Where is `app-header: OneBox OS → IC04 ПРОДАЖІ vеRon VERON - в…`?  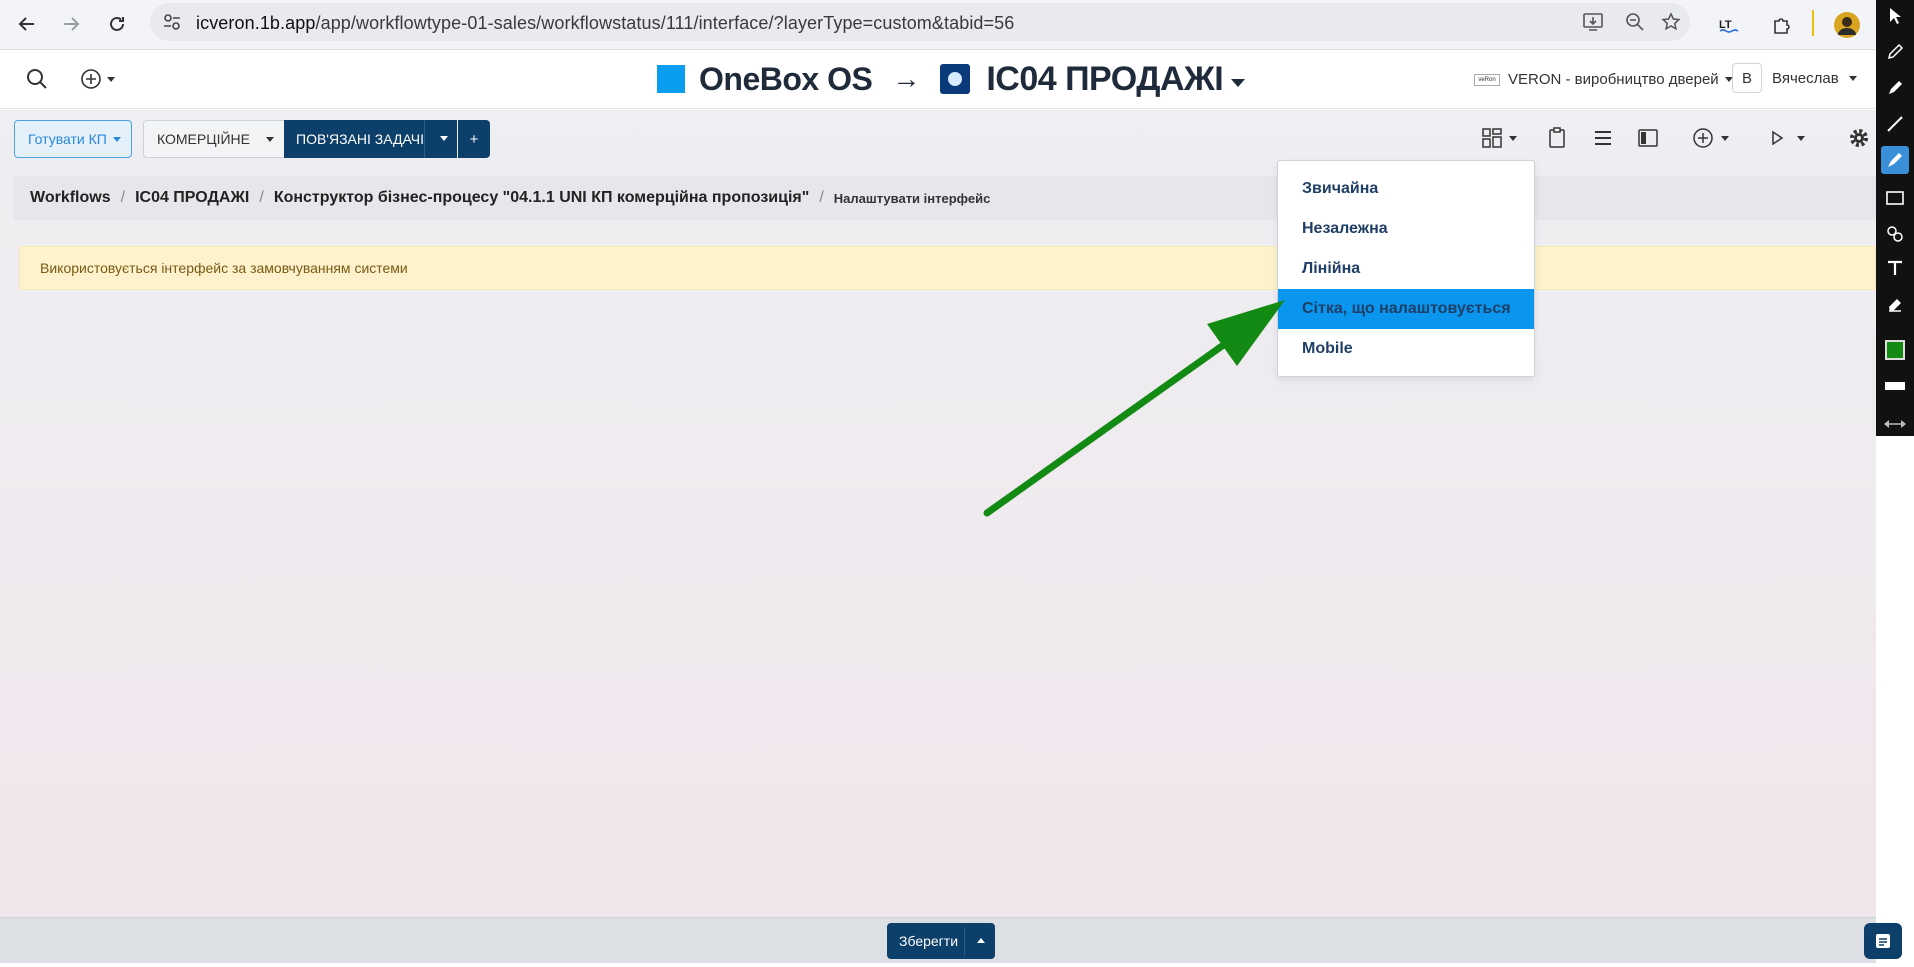 app-header: OneBox OS → IC04 ПРОДАЖІ vеRon VERON - в… is located at coordinates (938, 80).